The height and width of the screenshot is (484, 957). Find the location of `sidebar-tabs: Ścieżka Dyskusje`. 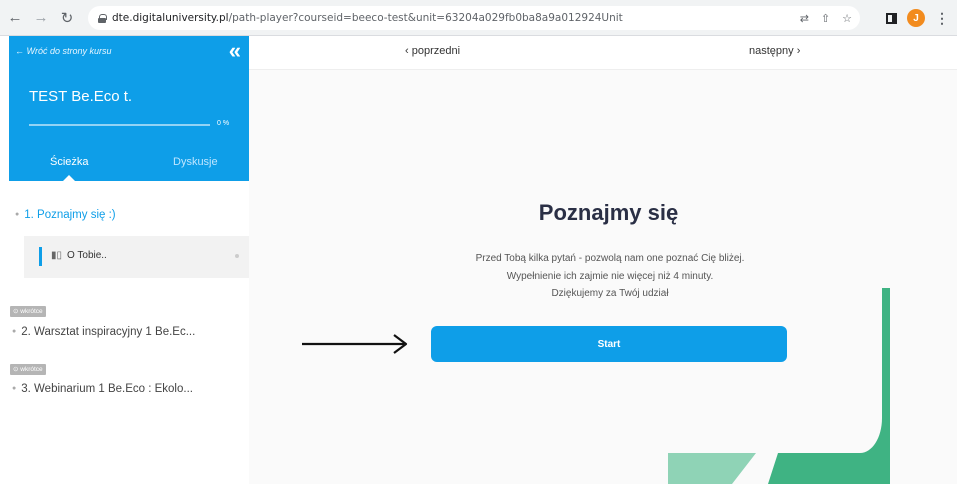

sidebar-tabs: Ścieżka Dyskusje is located at coordinates (129, 168).